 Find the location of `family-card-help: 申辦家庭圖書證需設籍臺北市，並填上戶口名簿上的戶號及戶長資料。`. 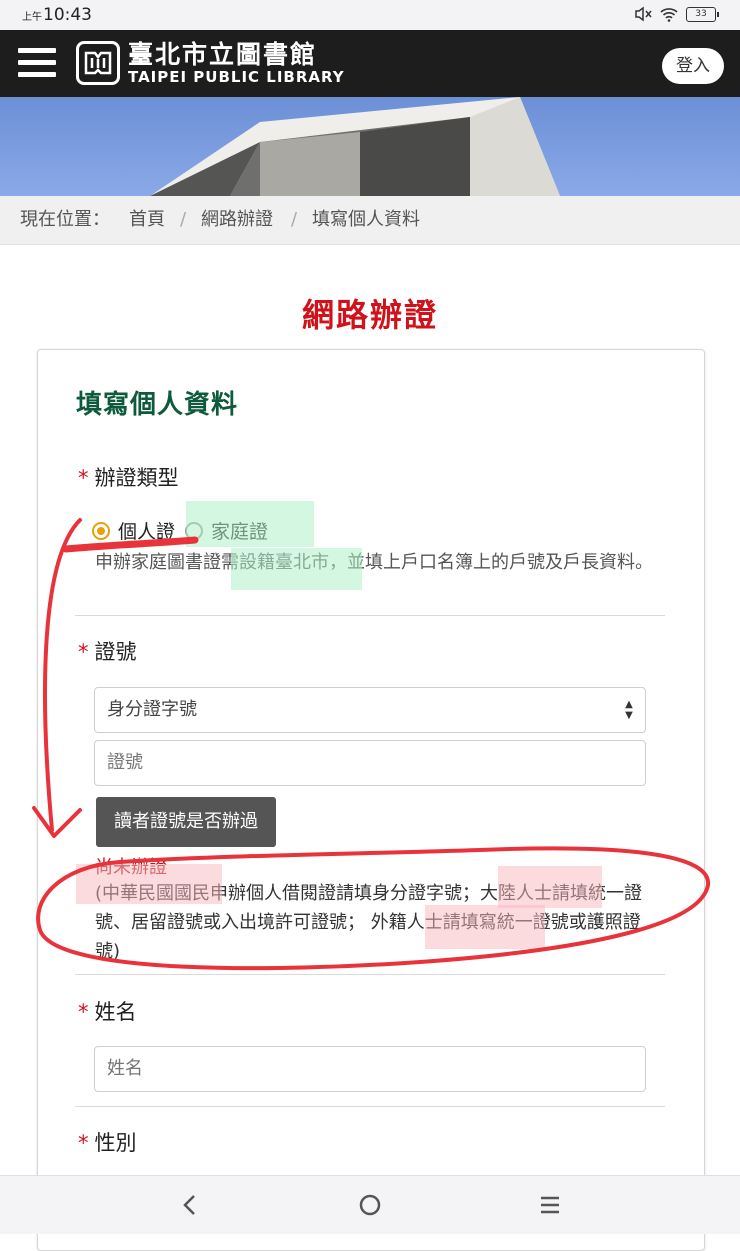

family-card-help: 申辦家庭圖書證需設籍臺北市，並填上戶口名簿上的戶號及戶長資料。 is located at coordinates (374, 562).